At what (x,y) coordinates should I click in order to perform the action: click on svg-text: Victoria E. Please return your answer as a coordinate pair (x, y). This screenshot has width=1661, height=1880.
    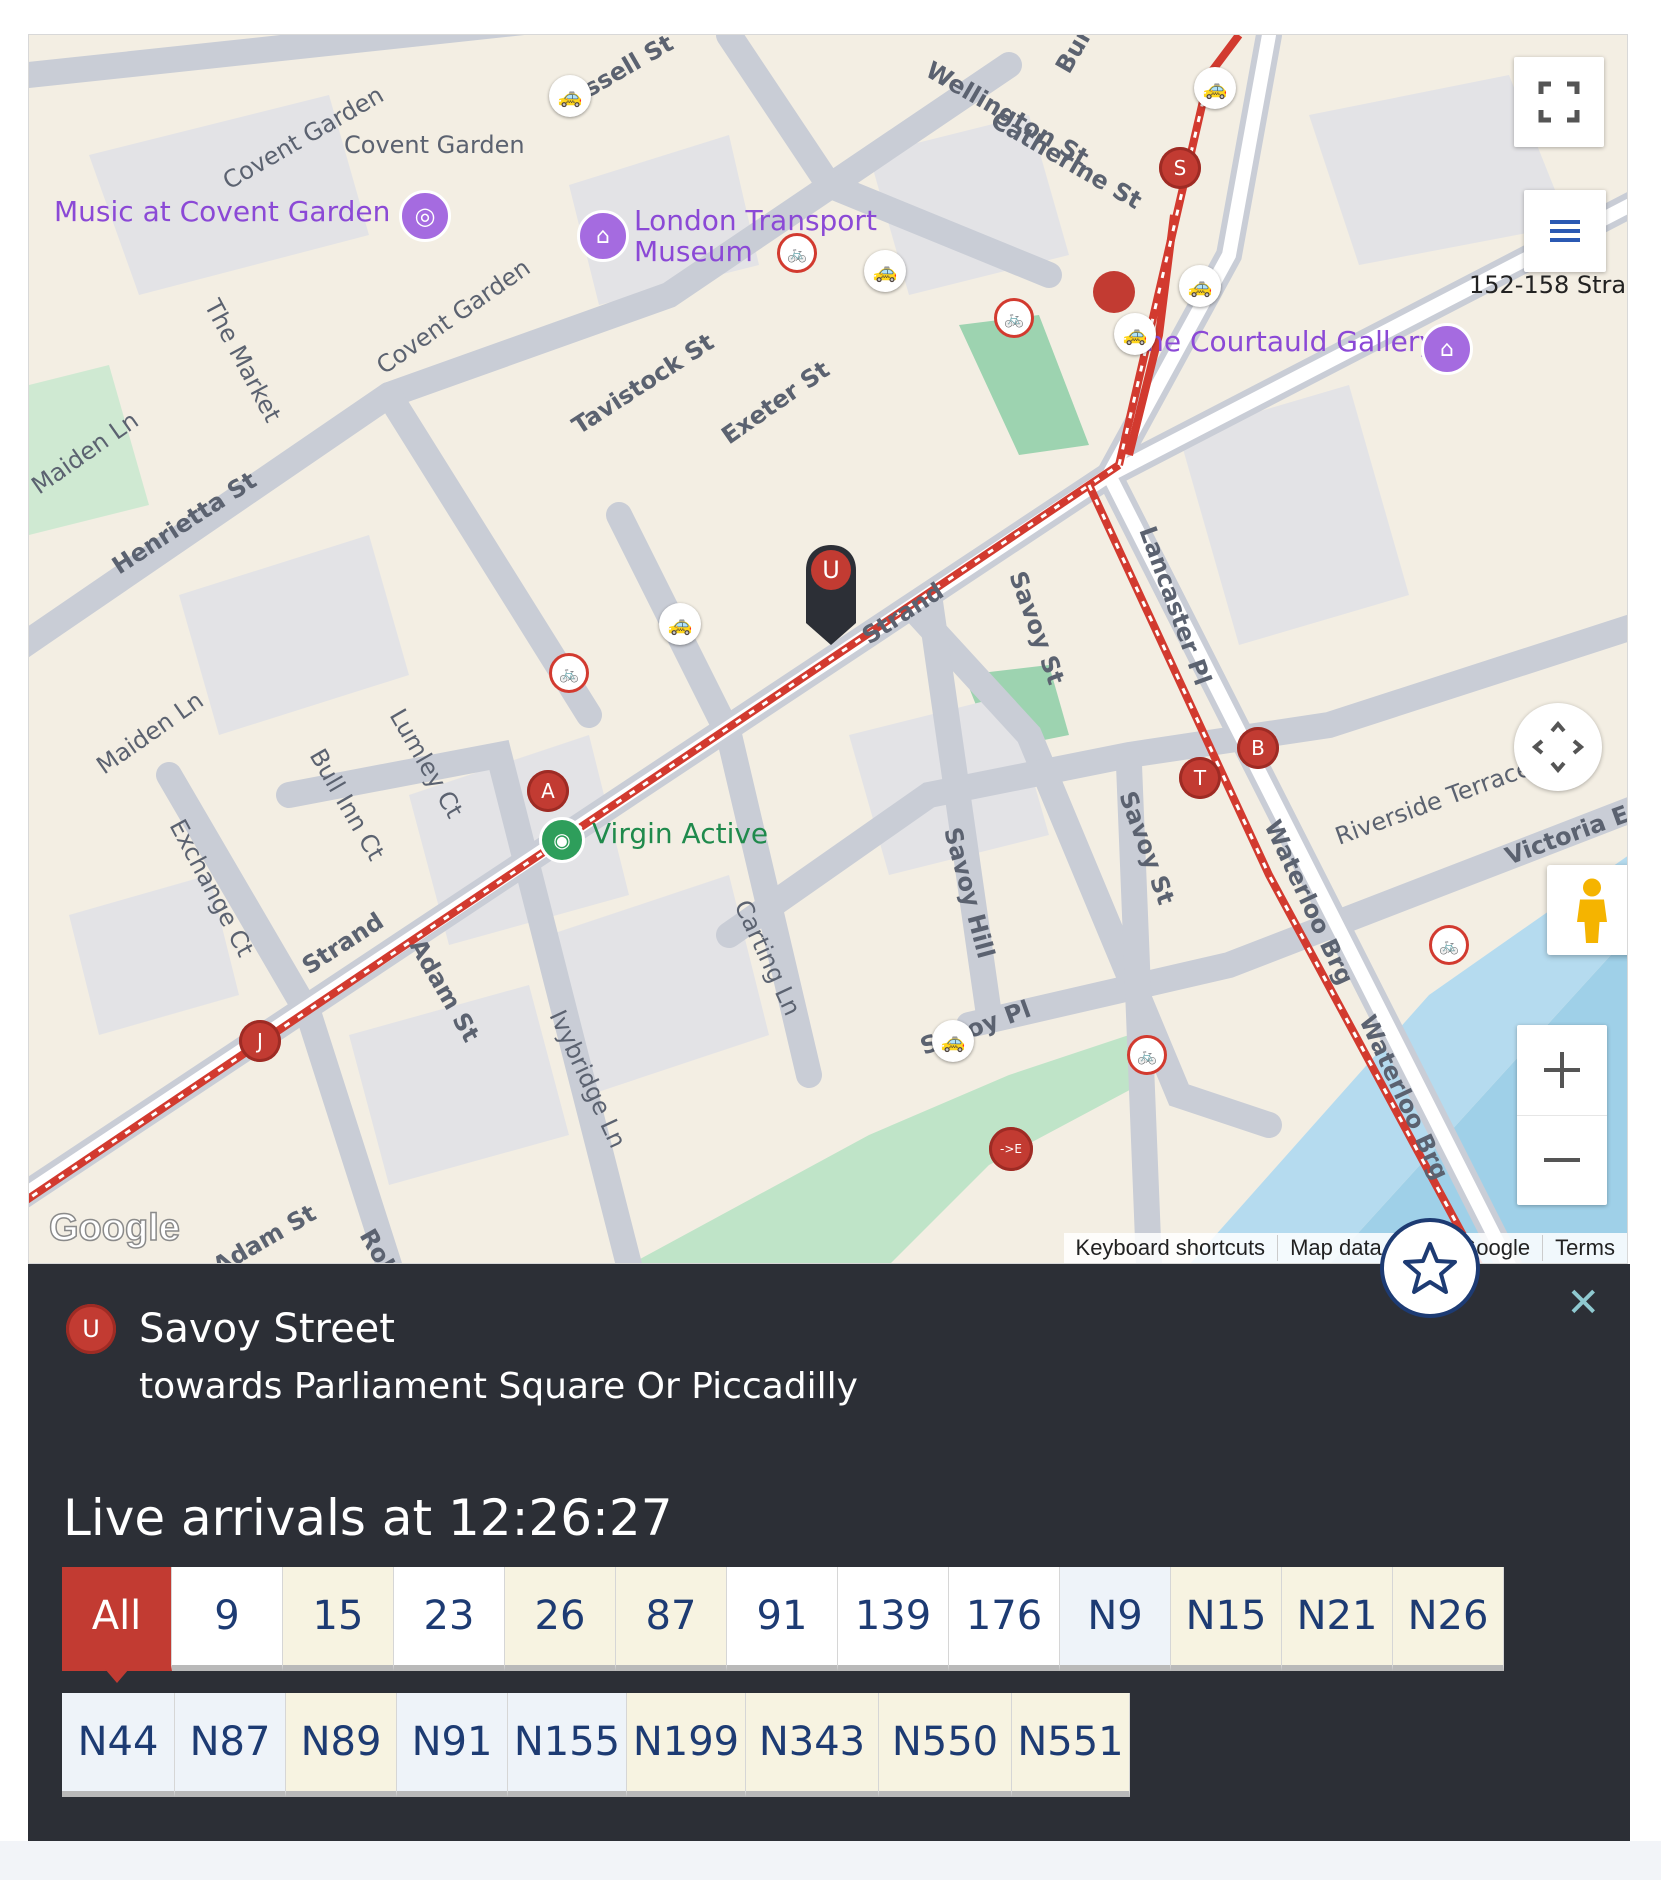
    Looking at the image, I should click on (1564, 835).